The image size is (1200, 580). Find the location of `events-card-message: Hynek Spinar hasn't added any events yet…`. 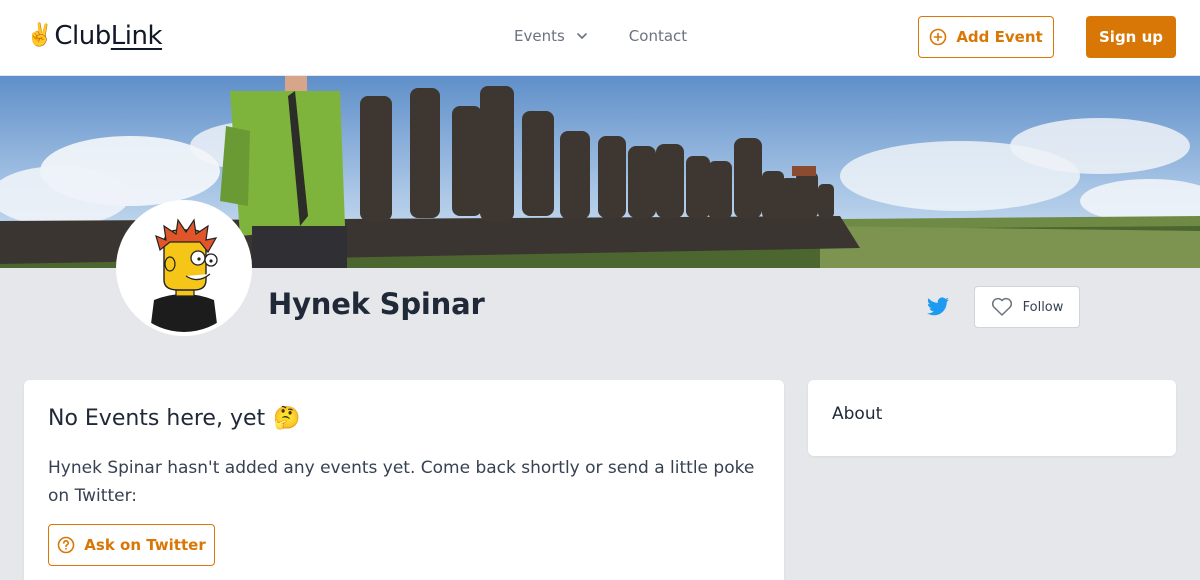

events-card-message: Hynek Spinar hasn't added any events yet… is located at coordinates (401, 482).